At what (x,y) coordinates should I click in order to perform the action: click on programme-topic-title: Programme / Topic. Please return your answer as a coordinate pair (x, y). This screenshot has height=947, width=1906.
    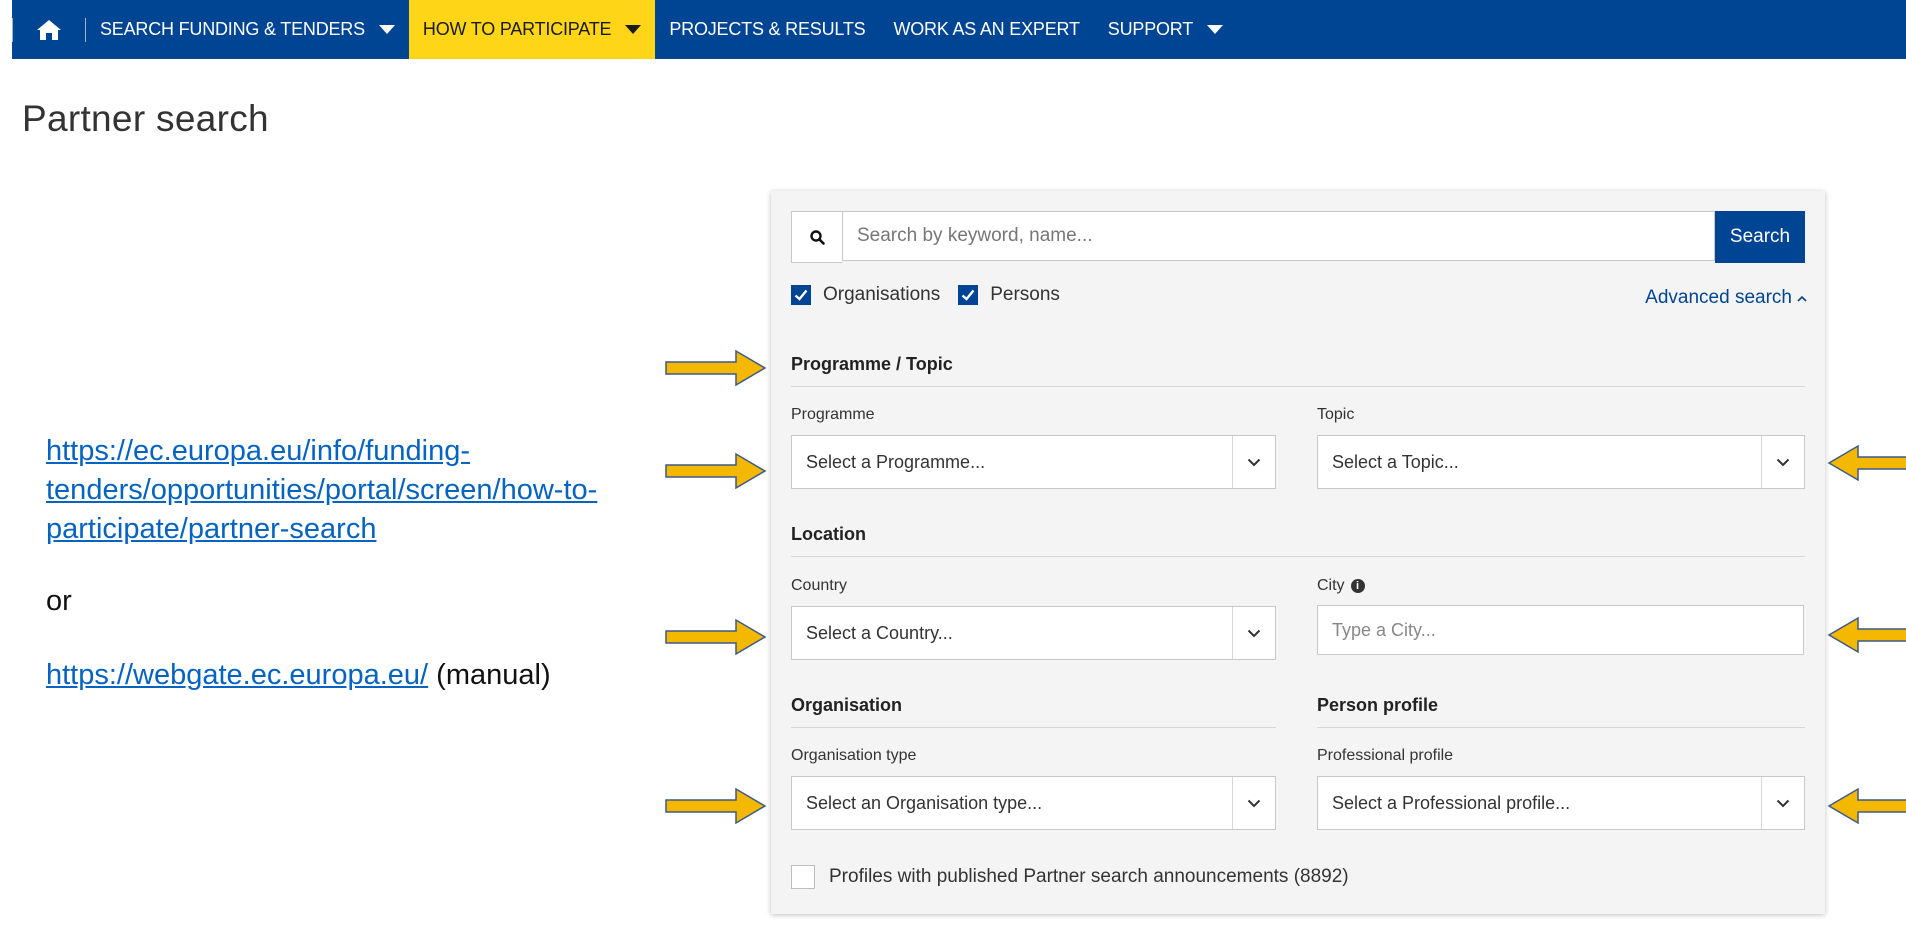
    Looking at the image, I should click on (872, 364).